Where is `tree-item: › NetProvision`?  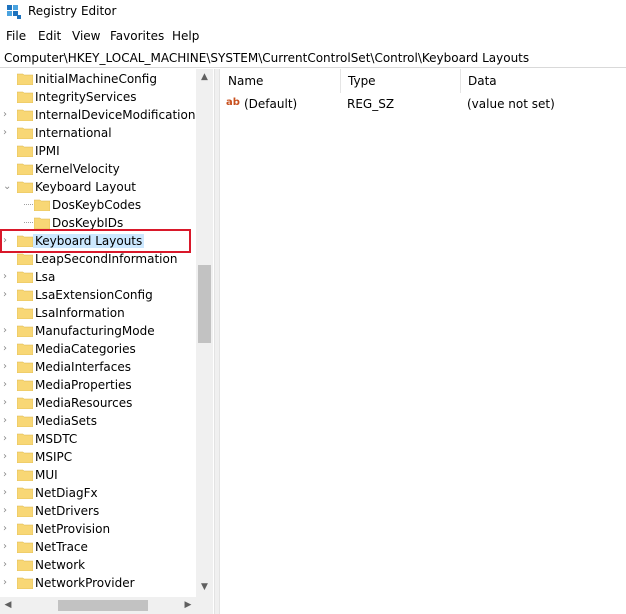 tree-item: › NetProvision is located at coordinates (98, 529).